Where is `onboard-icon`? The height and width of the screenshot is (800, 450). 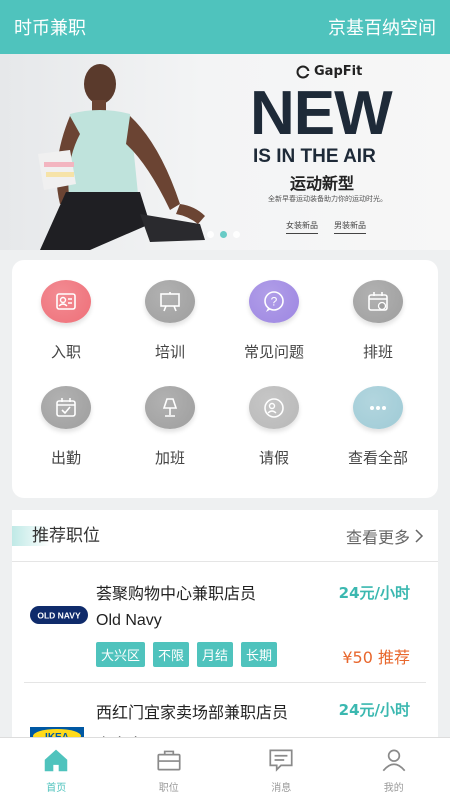
onboard-icon is located at coordinates (66, 301).